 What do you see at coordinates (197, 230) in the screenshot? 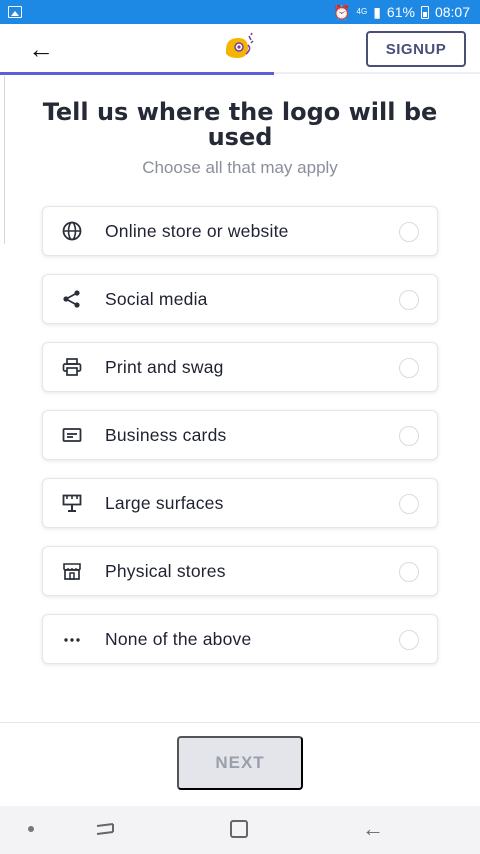
I see `option-label: Online store or website` at bounding box center [197, 230].